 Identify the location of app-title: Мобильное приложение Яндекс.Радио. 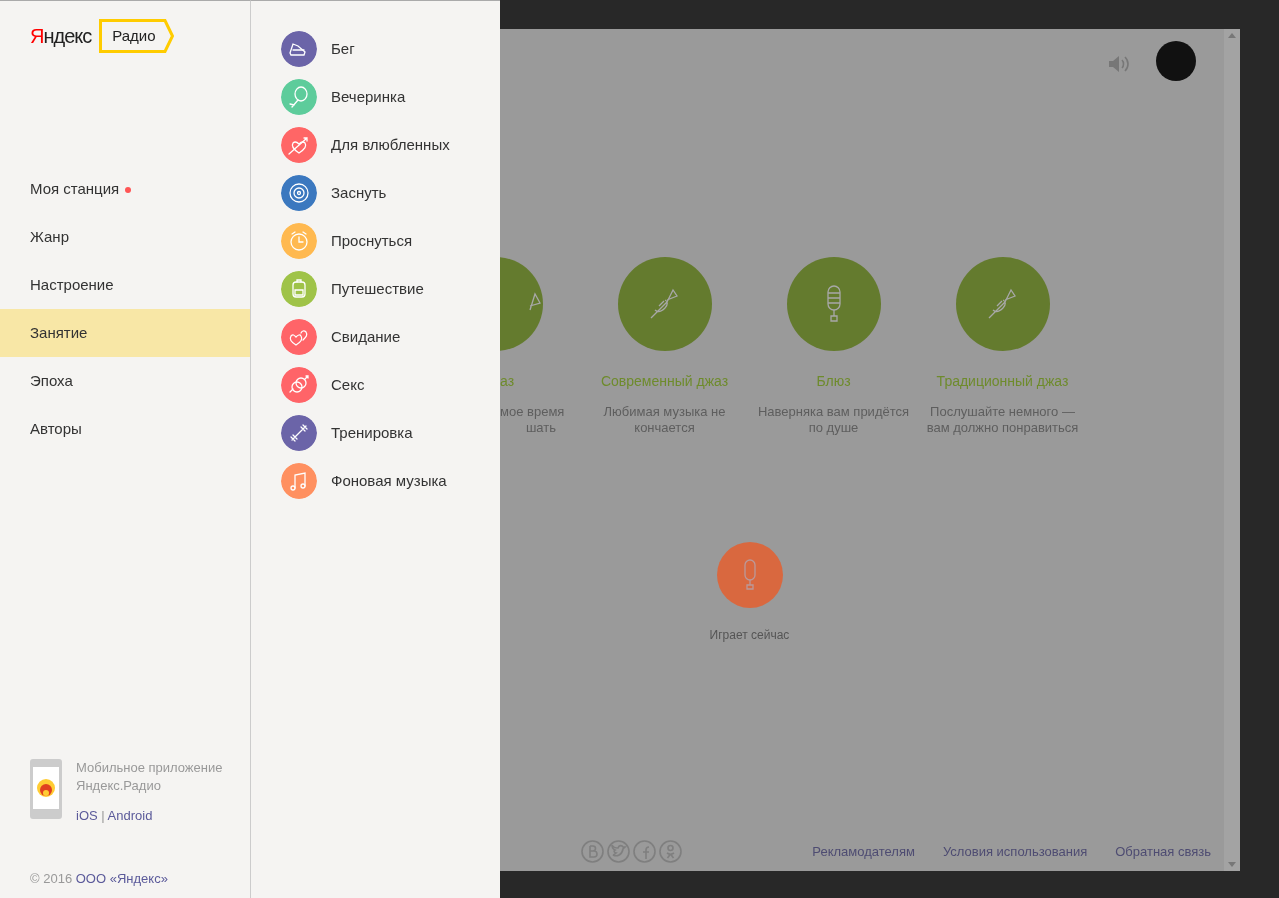
(149, 776).